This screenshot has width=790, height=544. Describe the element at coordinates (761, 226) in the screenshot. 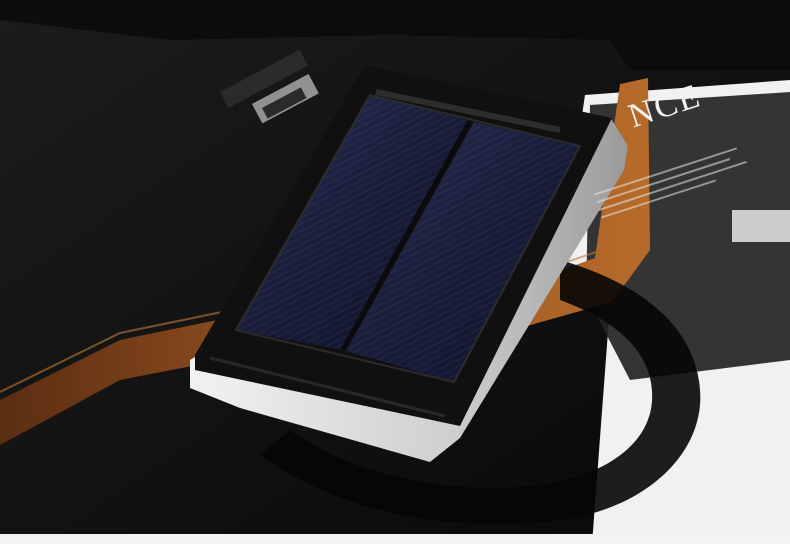

I see `magazine-inset-image` at that location.